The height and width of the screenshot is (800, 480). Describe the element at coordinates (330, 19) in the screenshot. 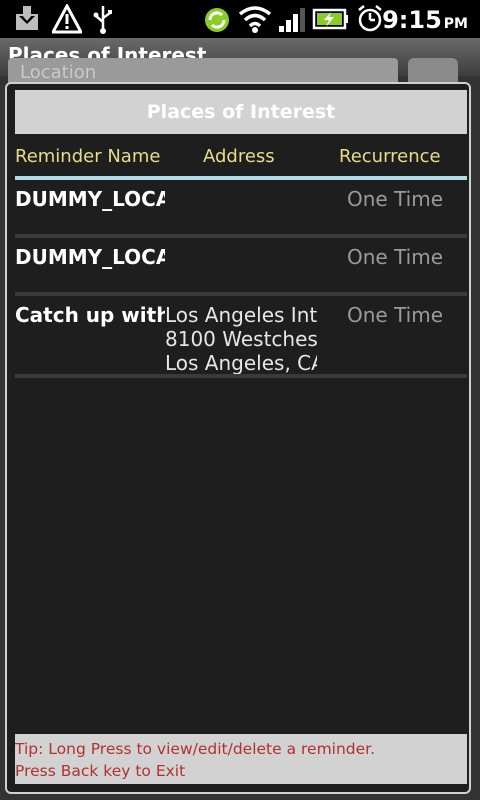

I see `battery-icon` at that location.